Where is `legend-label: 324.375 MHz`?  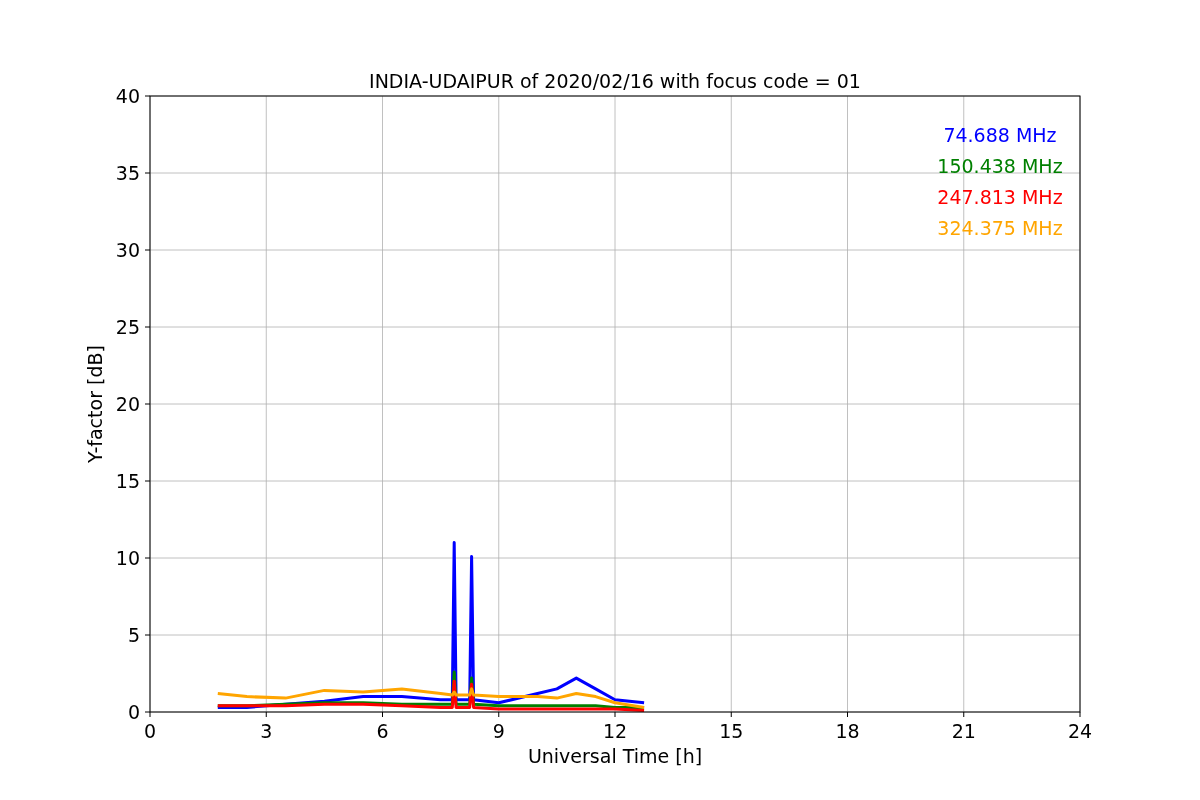 legend-label: 324.375 MHz is located at coordinates (1000, 228).